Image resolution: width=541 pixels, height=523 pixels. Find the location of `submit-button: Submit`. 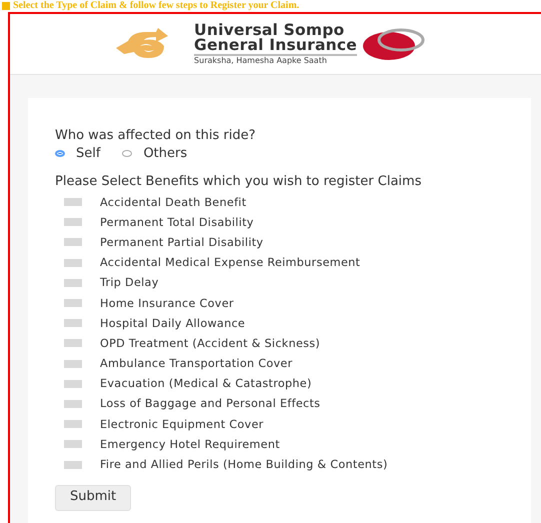

submit-button: Submit is located at coordinates (93, 497).